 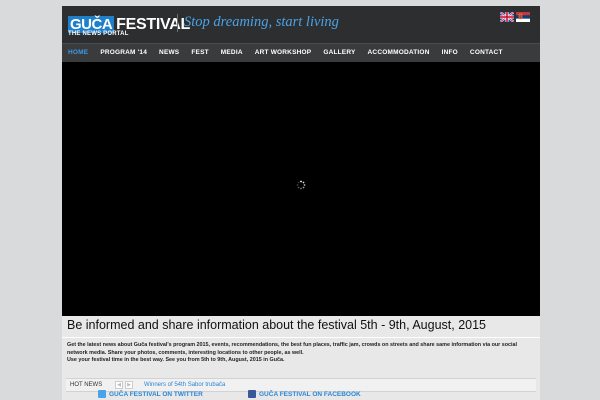 I want to click on nav-item-art-workshop: ART WORKSHOP, so click(x=283, y=53).